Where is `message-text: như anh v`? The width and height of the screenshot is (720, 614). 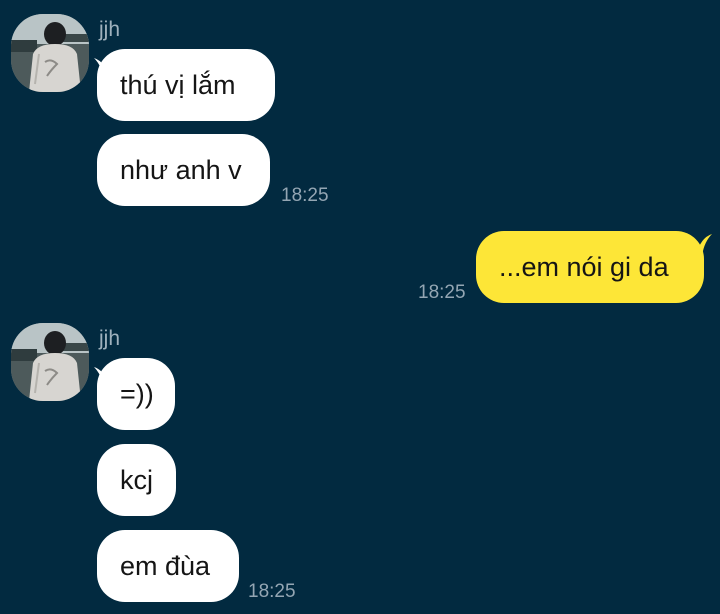 message-text: như anh v is located at coordinates (181, 169).